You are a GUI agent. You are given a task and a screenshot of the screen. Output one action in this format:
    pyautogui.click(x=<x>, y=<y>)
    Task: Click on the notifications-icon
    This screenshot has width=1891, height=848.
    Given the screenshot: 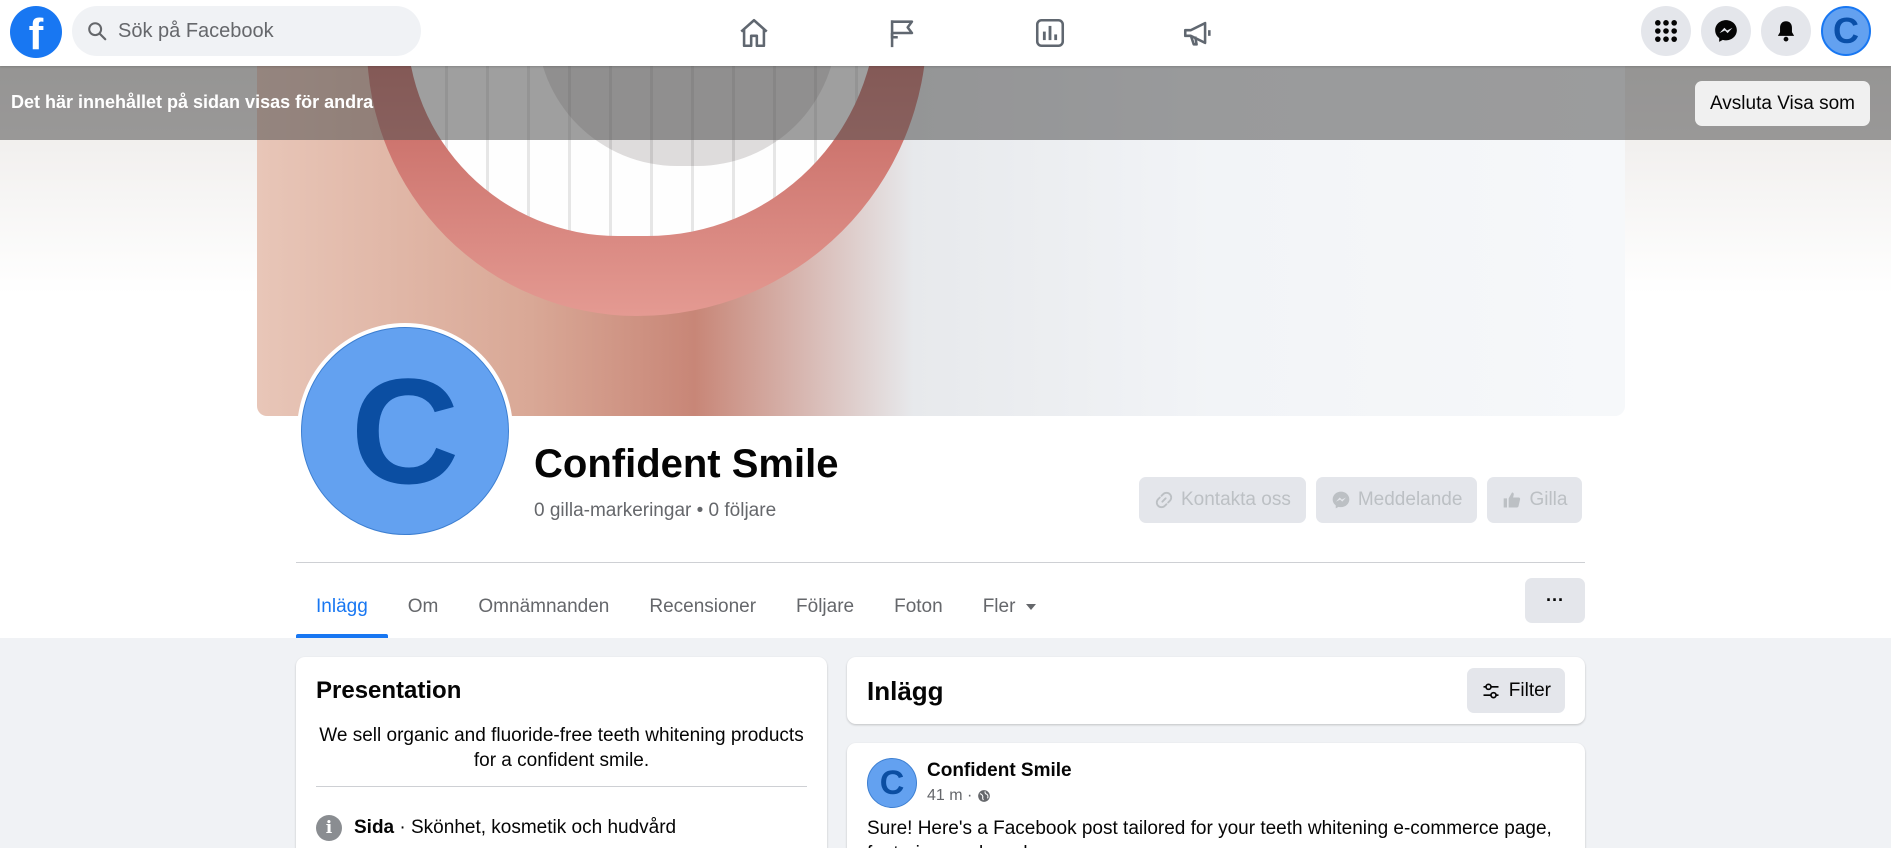 What is the action you would take?
    pyautogui.click(x=1786, y=31)
    